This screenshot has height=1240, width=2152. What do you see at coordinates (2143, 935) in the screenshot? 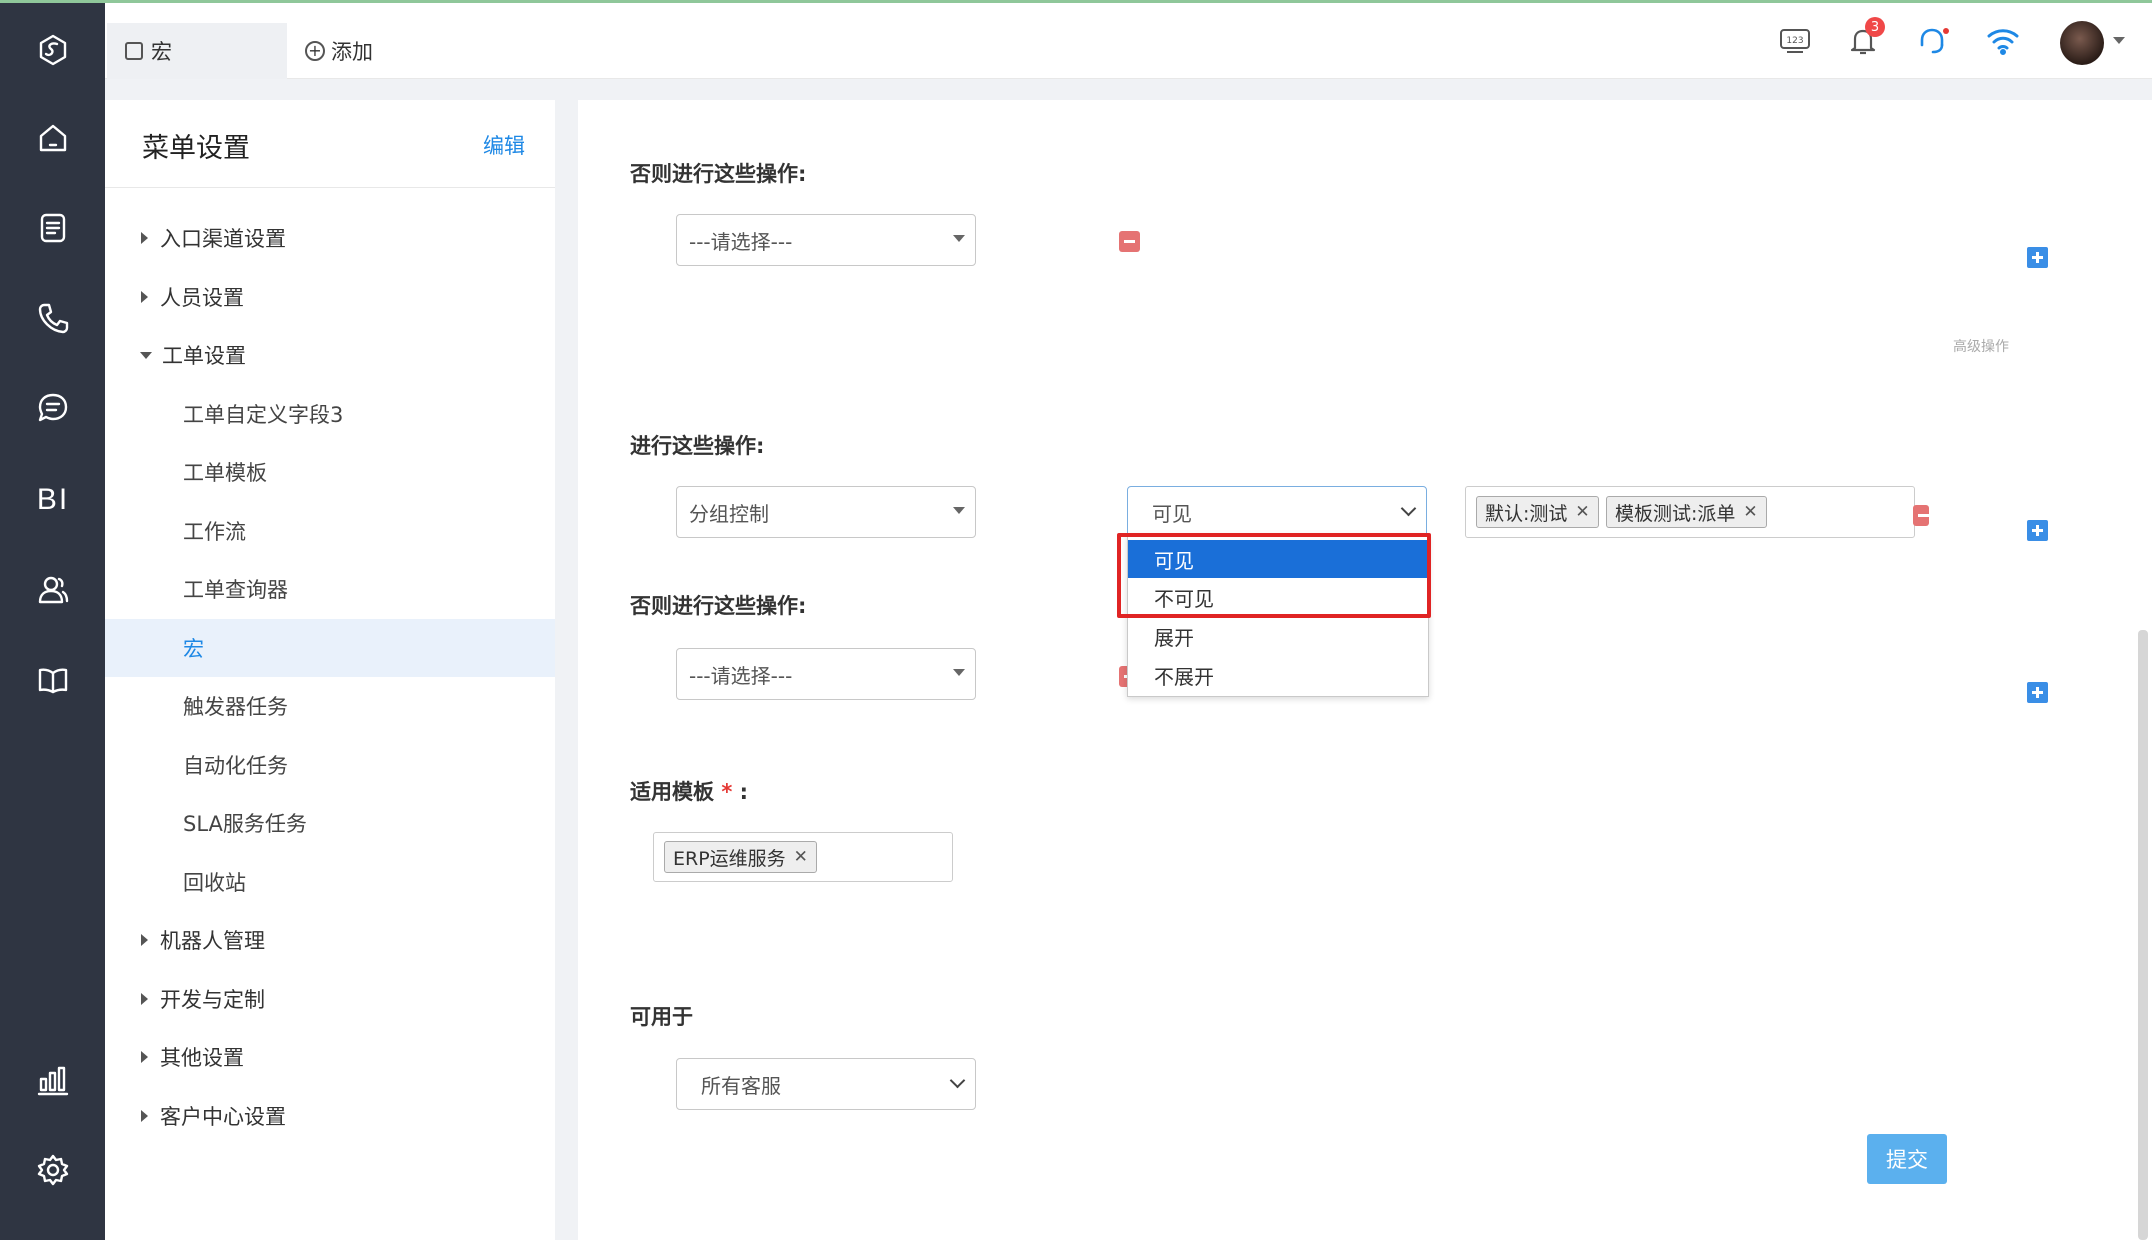
I see `scrollbar` at bounding box center [2143, 935].